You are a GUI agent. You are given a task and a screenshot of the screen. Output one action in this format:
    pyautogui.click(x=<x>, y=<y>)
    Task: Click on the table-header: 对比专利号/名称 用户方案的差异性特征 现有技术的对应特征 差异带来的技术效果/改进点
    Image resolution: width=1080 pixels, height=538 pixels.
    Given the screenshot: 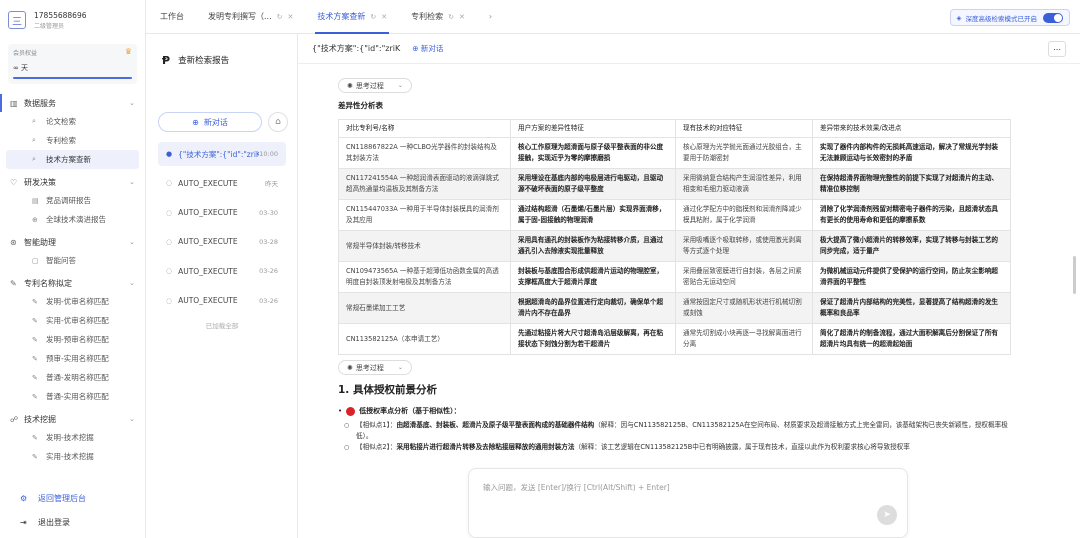 What is the action you would take?
    pyautogui.click(x=674, y=128)
    